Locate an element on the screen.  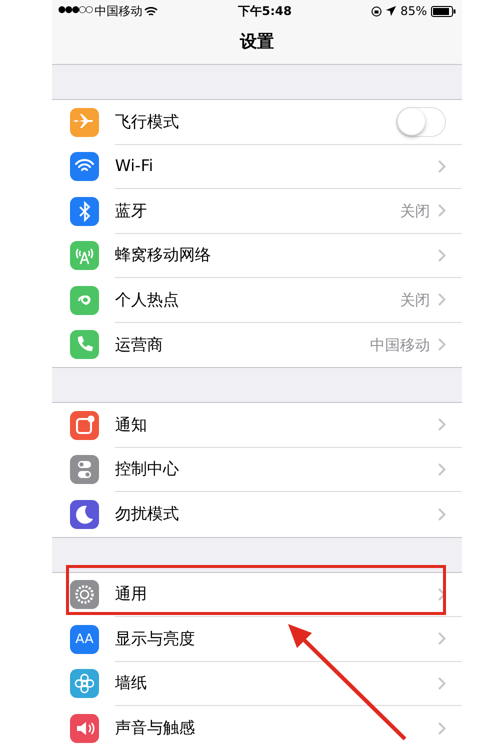
setting-label: 勿扰模式 is located at coordinates (147, 514).